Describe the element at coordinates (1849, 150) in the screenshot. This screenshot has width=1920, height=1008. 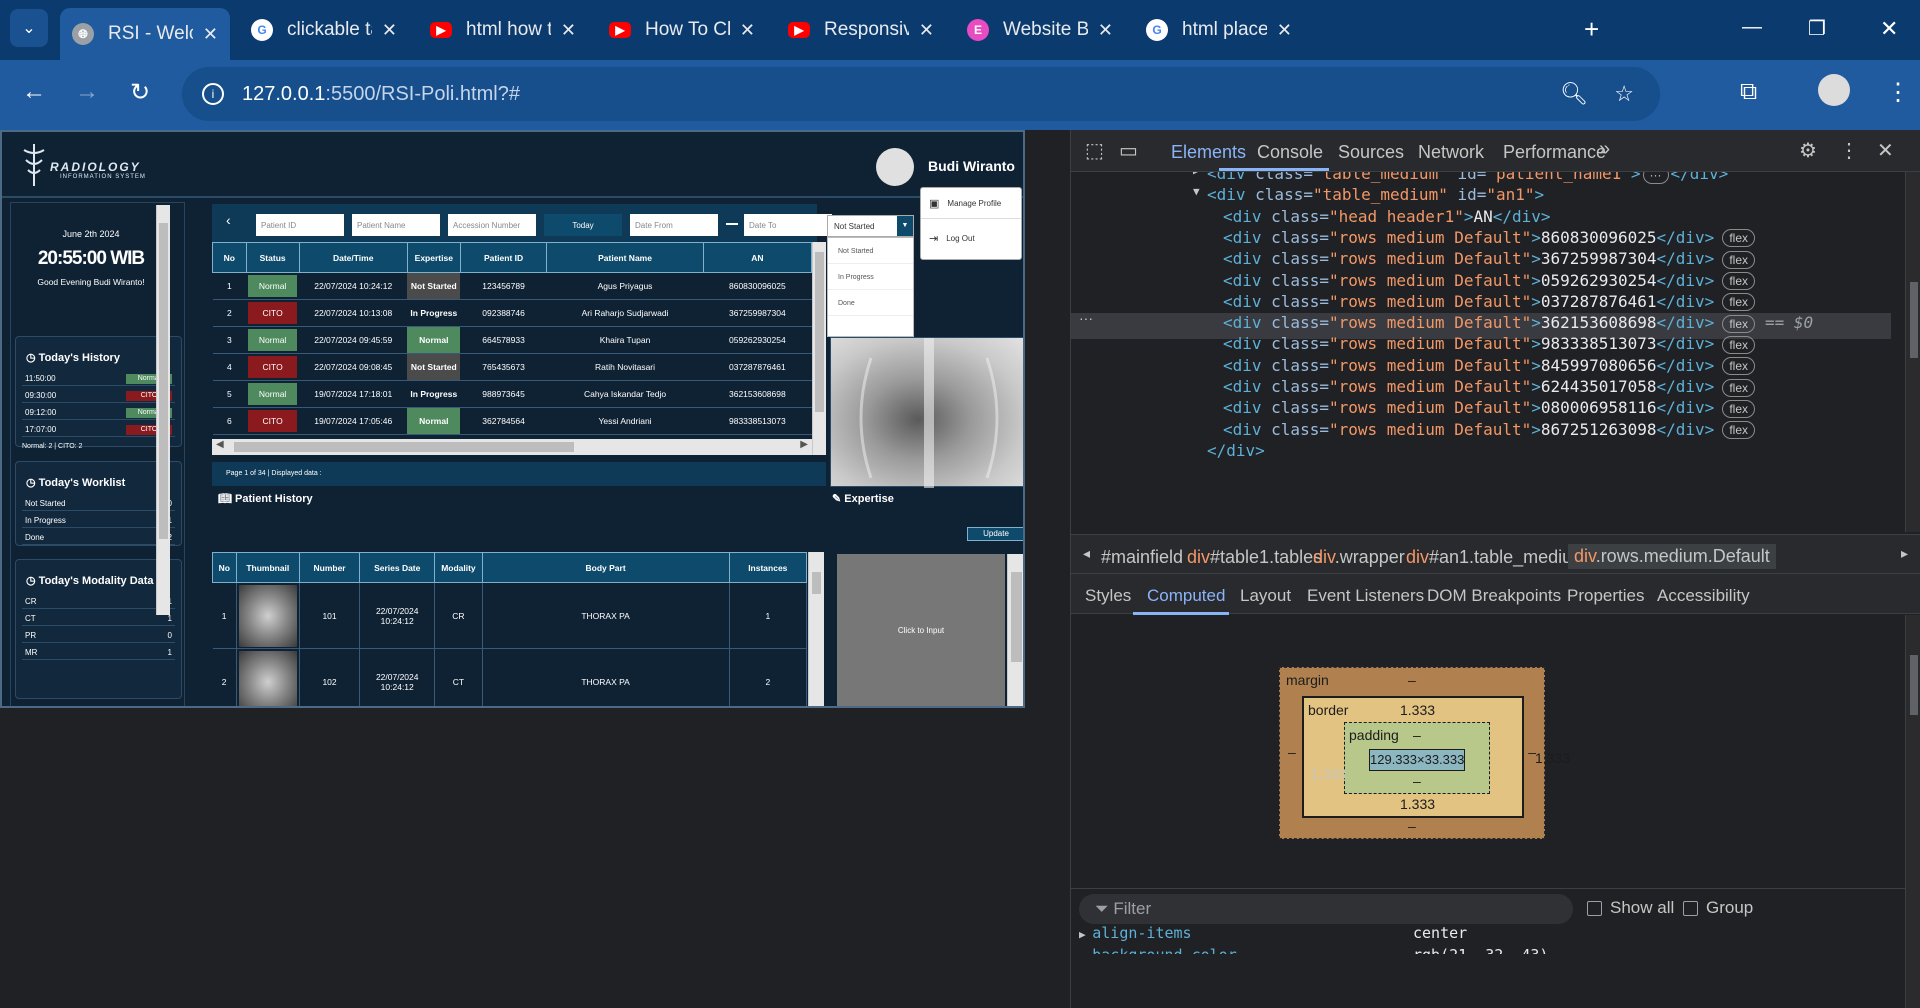
I see `devtools-menu-icon: ⋮` at that location.